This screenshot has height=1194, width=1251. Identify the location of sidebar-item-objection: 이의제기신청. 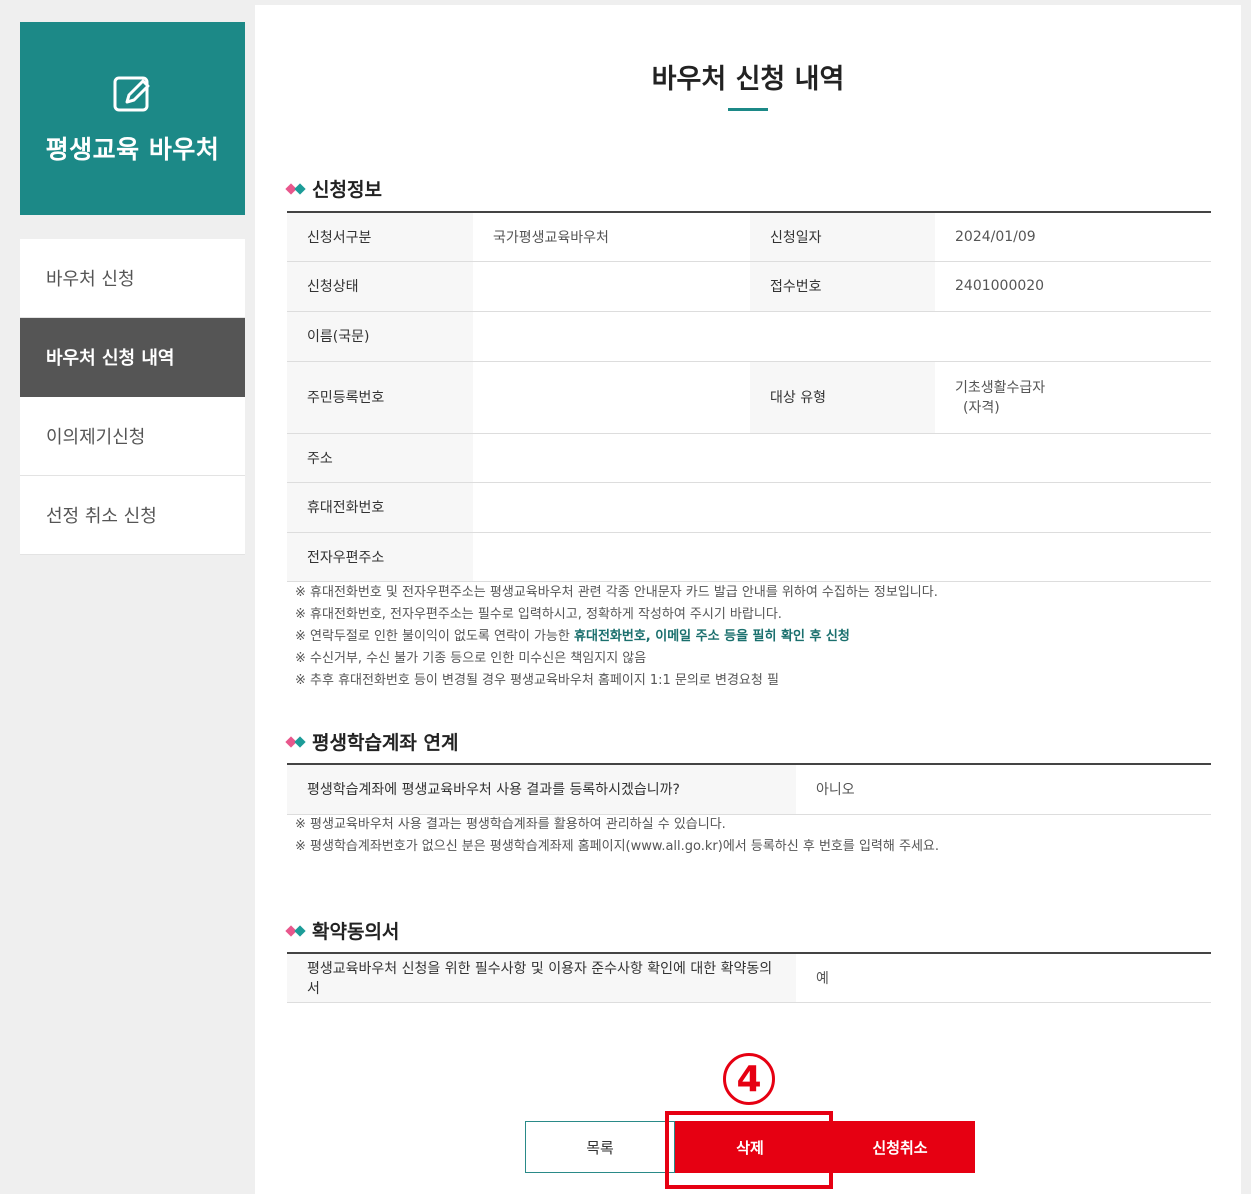
(132, 436).